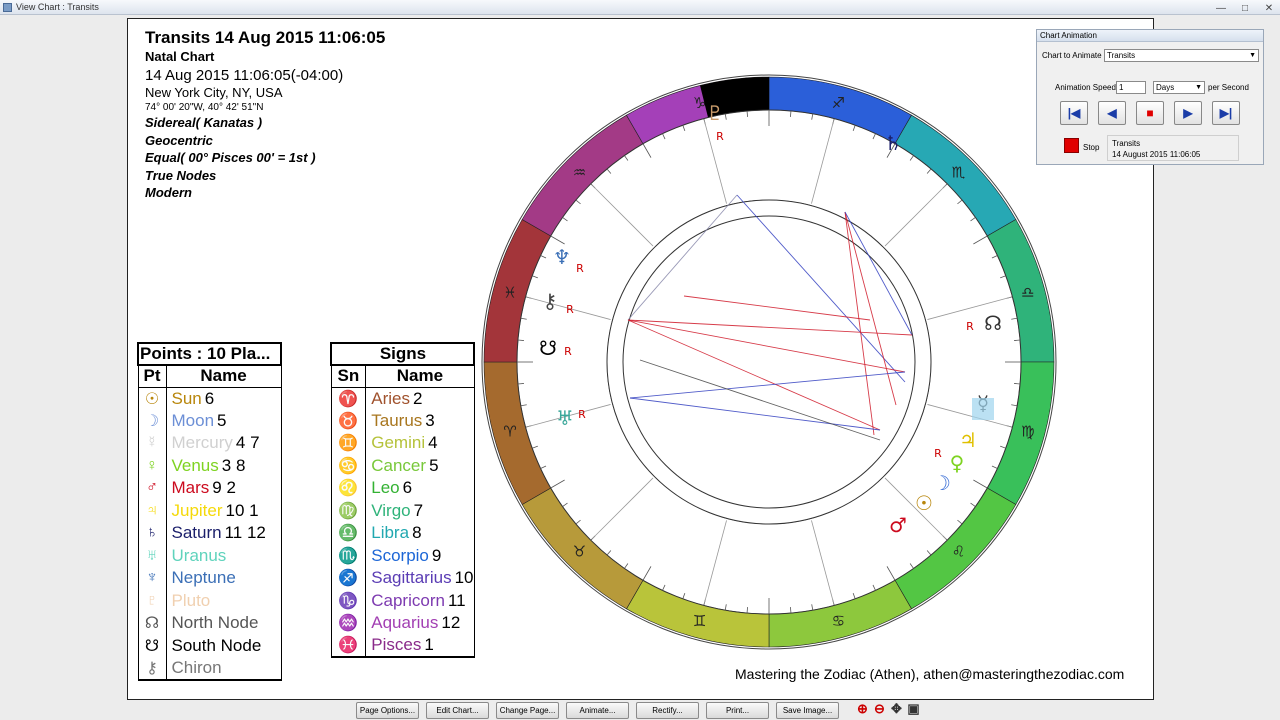 The height and width of the screenshot is (720, 1280). What do you see at coordinates (699, 621) in the screenshot?
I see `sign-glyph-icon: ♊` at bounding box center [699, 621].